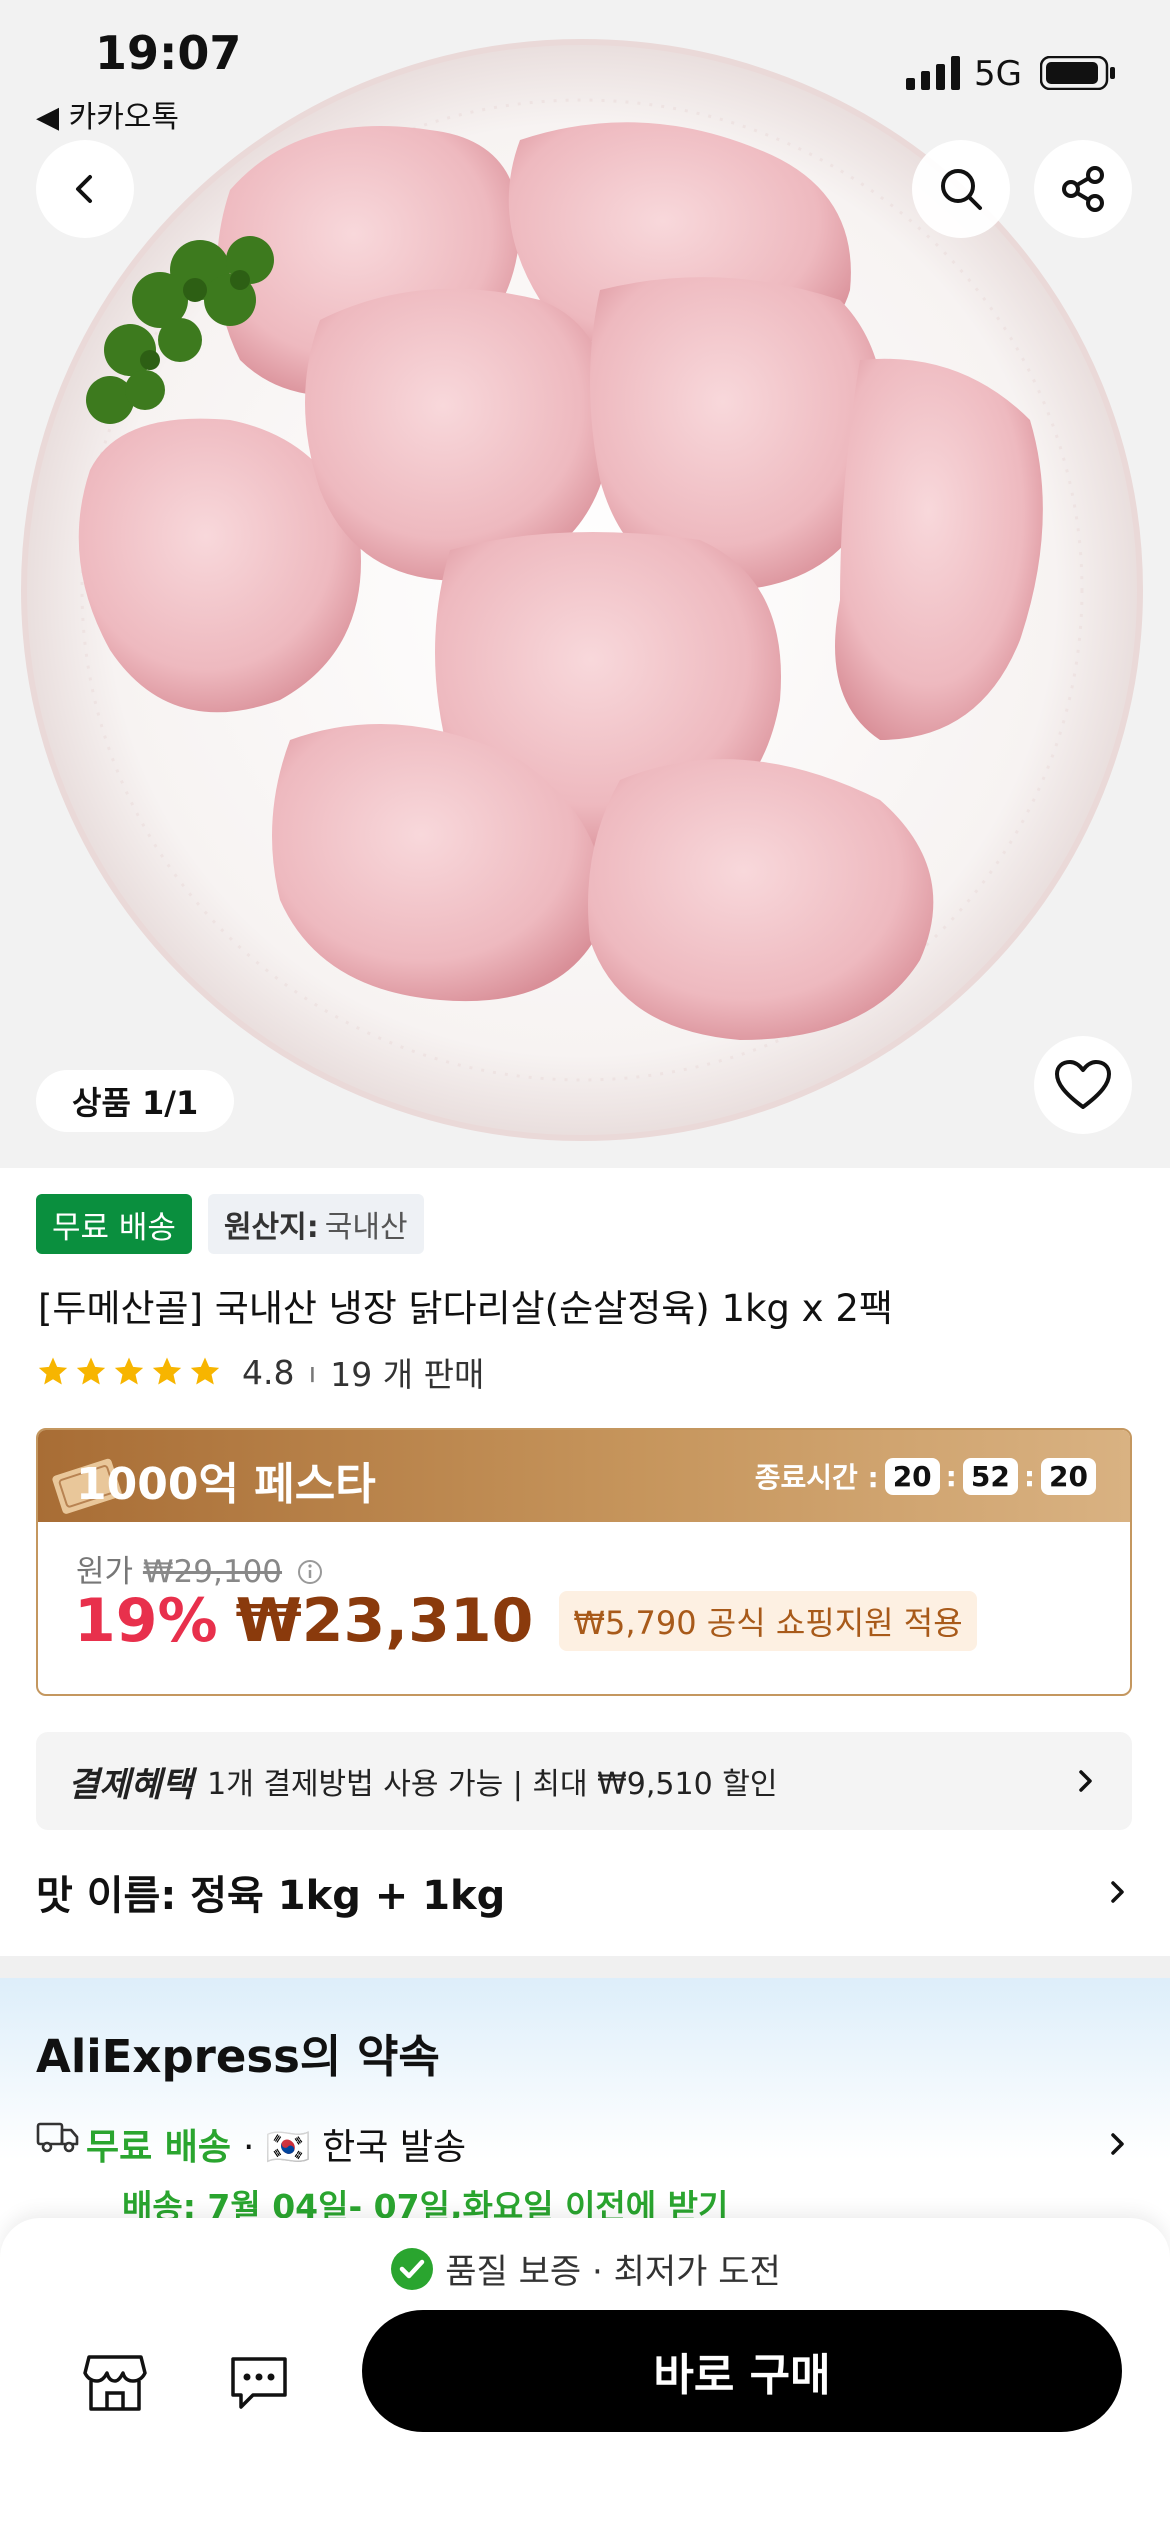 This screenshot has width=1170, height=2532. Describe the element at coordinates (226, 1484) in the screenshot. I see `festa-title: 1000억 페스타` at that location.